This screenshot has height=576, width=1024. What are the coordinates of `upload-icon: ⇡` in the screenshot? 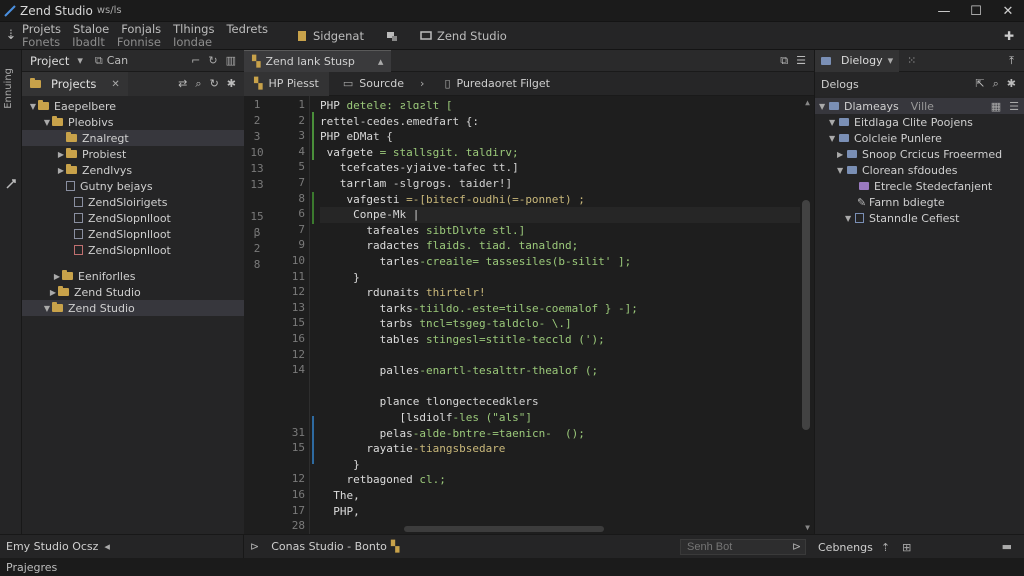 It's located at (885, 547).